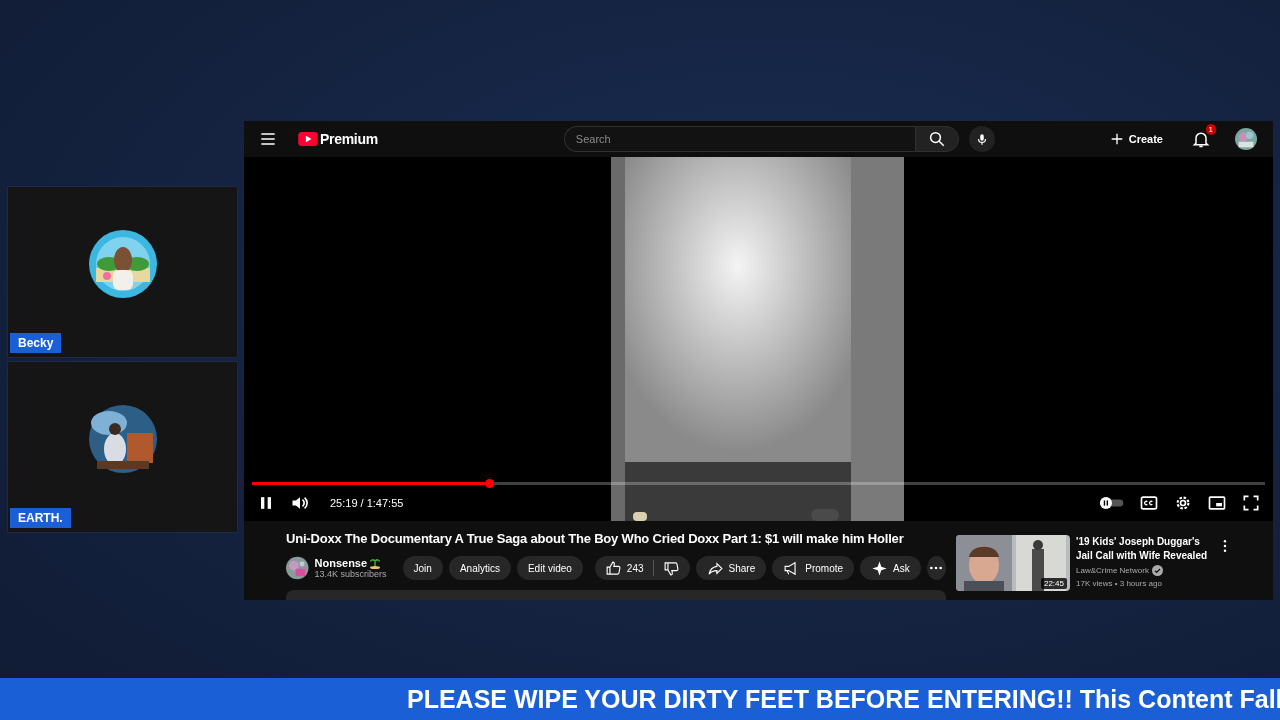  I want to click on fullscreen-icon, so click(1251, 503).